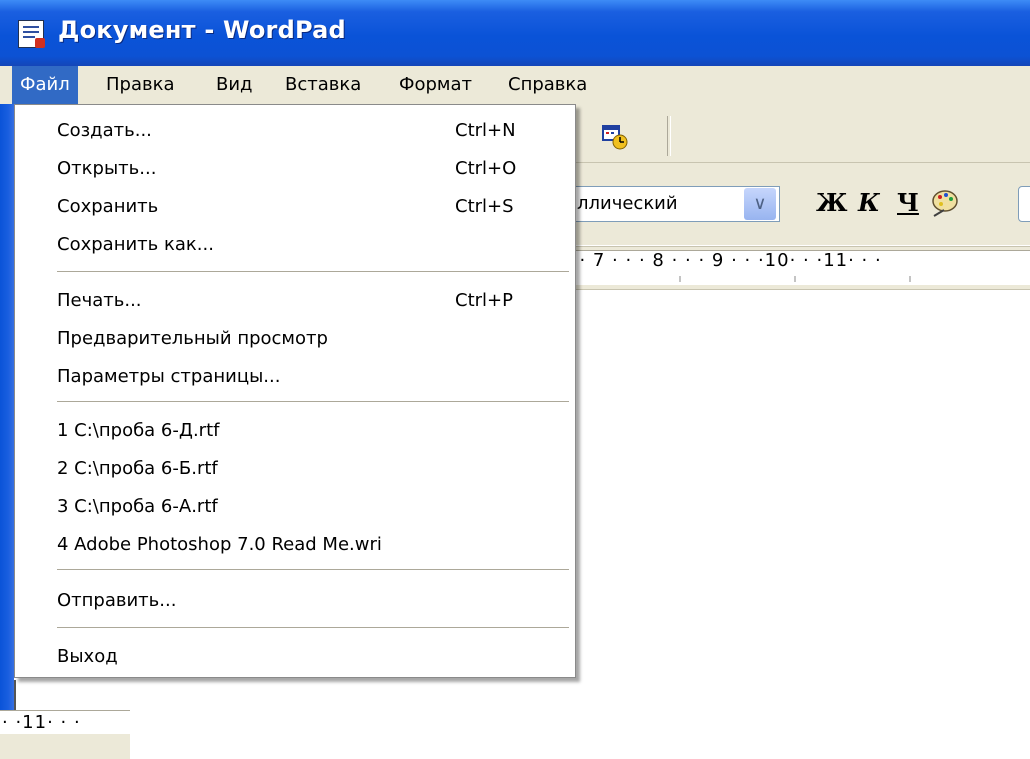  Describe the element at coordinates (202, 30) in the screenshot. I see `window-title: Документ - WordPad` at that location.